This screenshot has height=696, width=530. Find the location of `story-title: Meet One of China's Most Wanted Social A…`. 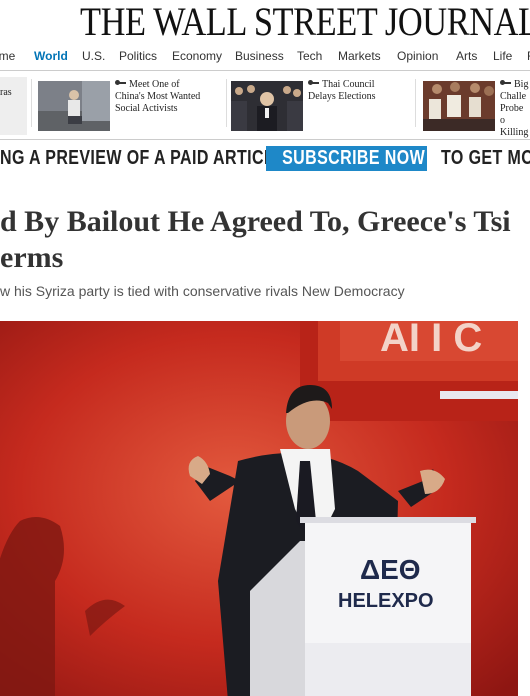

story-title: Meet One of China's Most Wanted Social A… is located at coordinates (157, 97).